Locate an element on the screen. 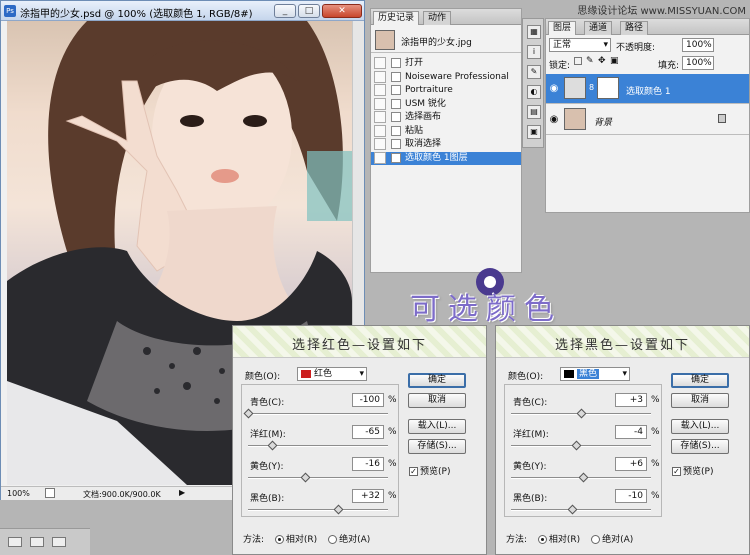 Image resolution: width=750 pixels, height=555 pixels. minimize-button: _ is located at coordinates (285, 11).